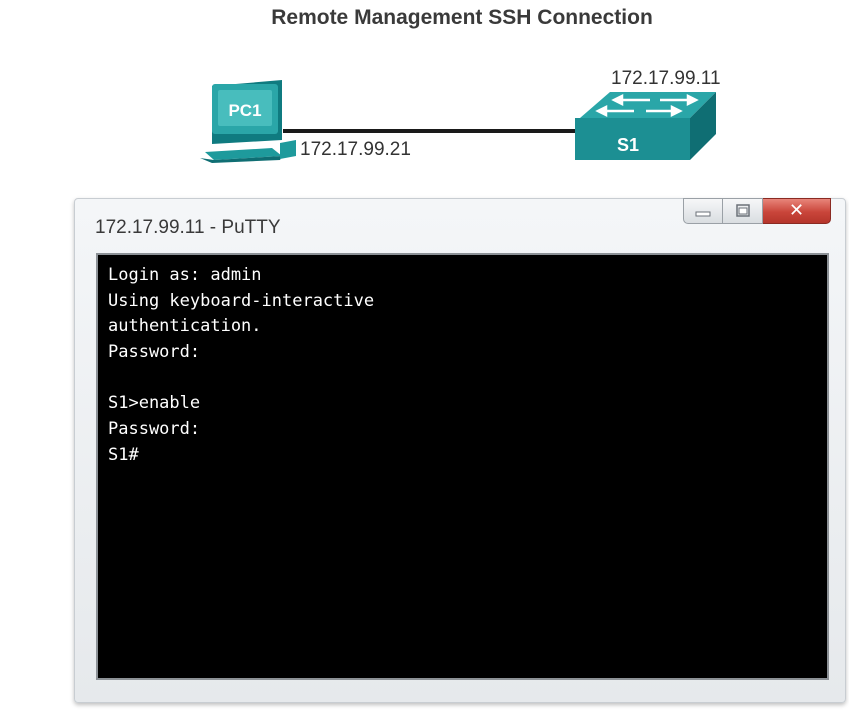 Image resolution: width=849 pixels, height=716 pixels. I want to click on maximize-button, so click(743, 211).